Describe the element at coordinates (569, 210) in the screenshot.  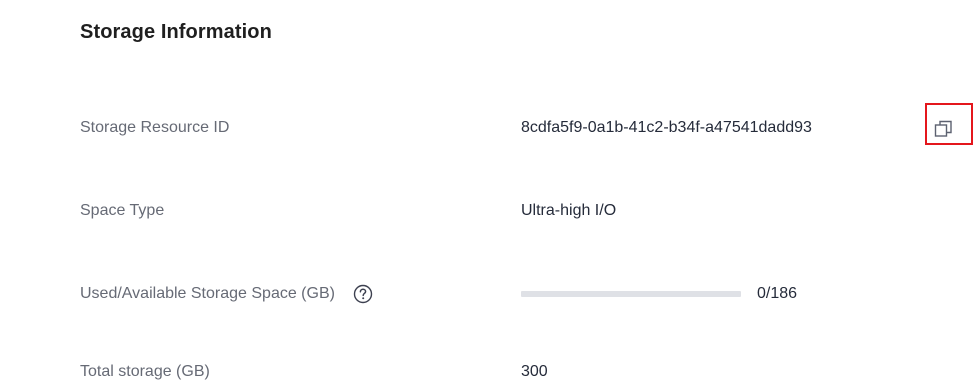
I see `space-type-value: Ultra-high I/O` at that location.